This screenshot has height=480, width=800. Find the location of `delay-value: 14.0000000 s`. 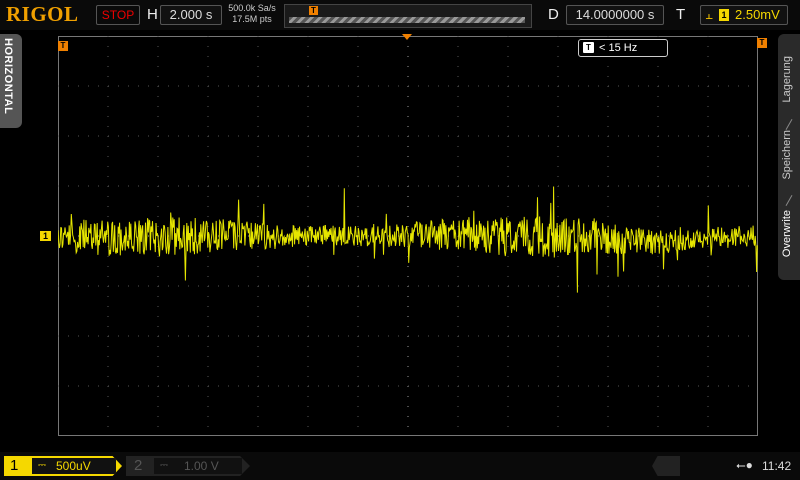

delay-value: 14.0000000 s is located at coordinates (615, 15).